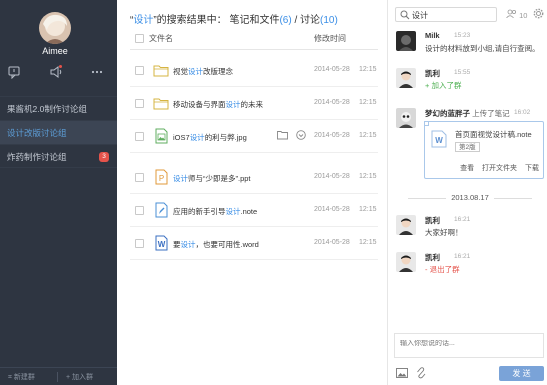  Describe the element at coordinates (538, 13) in the screenshot. I see `settings-icon` at that location.